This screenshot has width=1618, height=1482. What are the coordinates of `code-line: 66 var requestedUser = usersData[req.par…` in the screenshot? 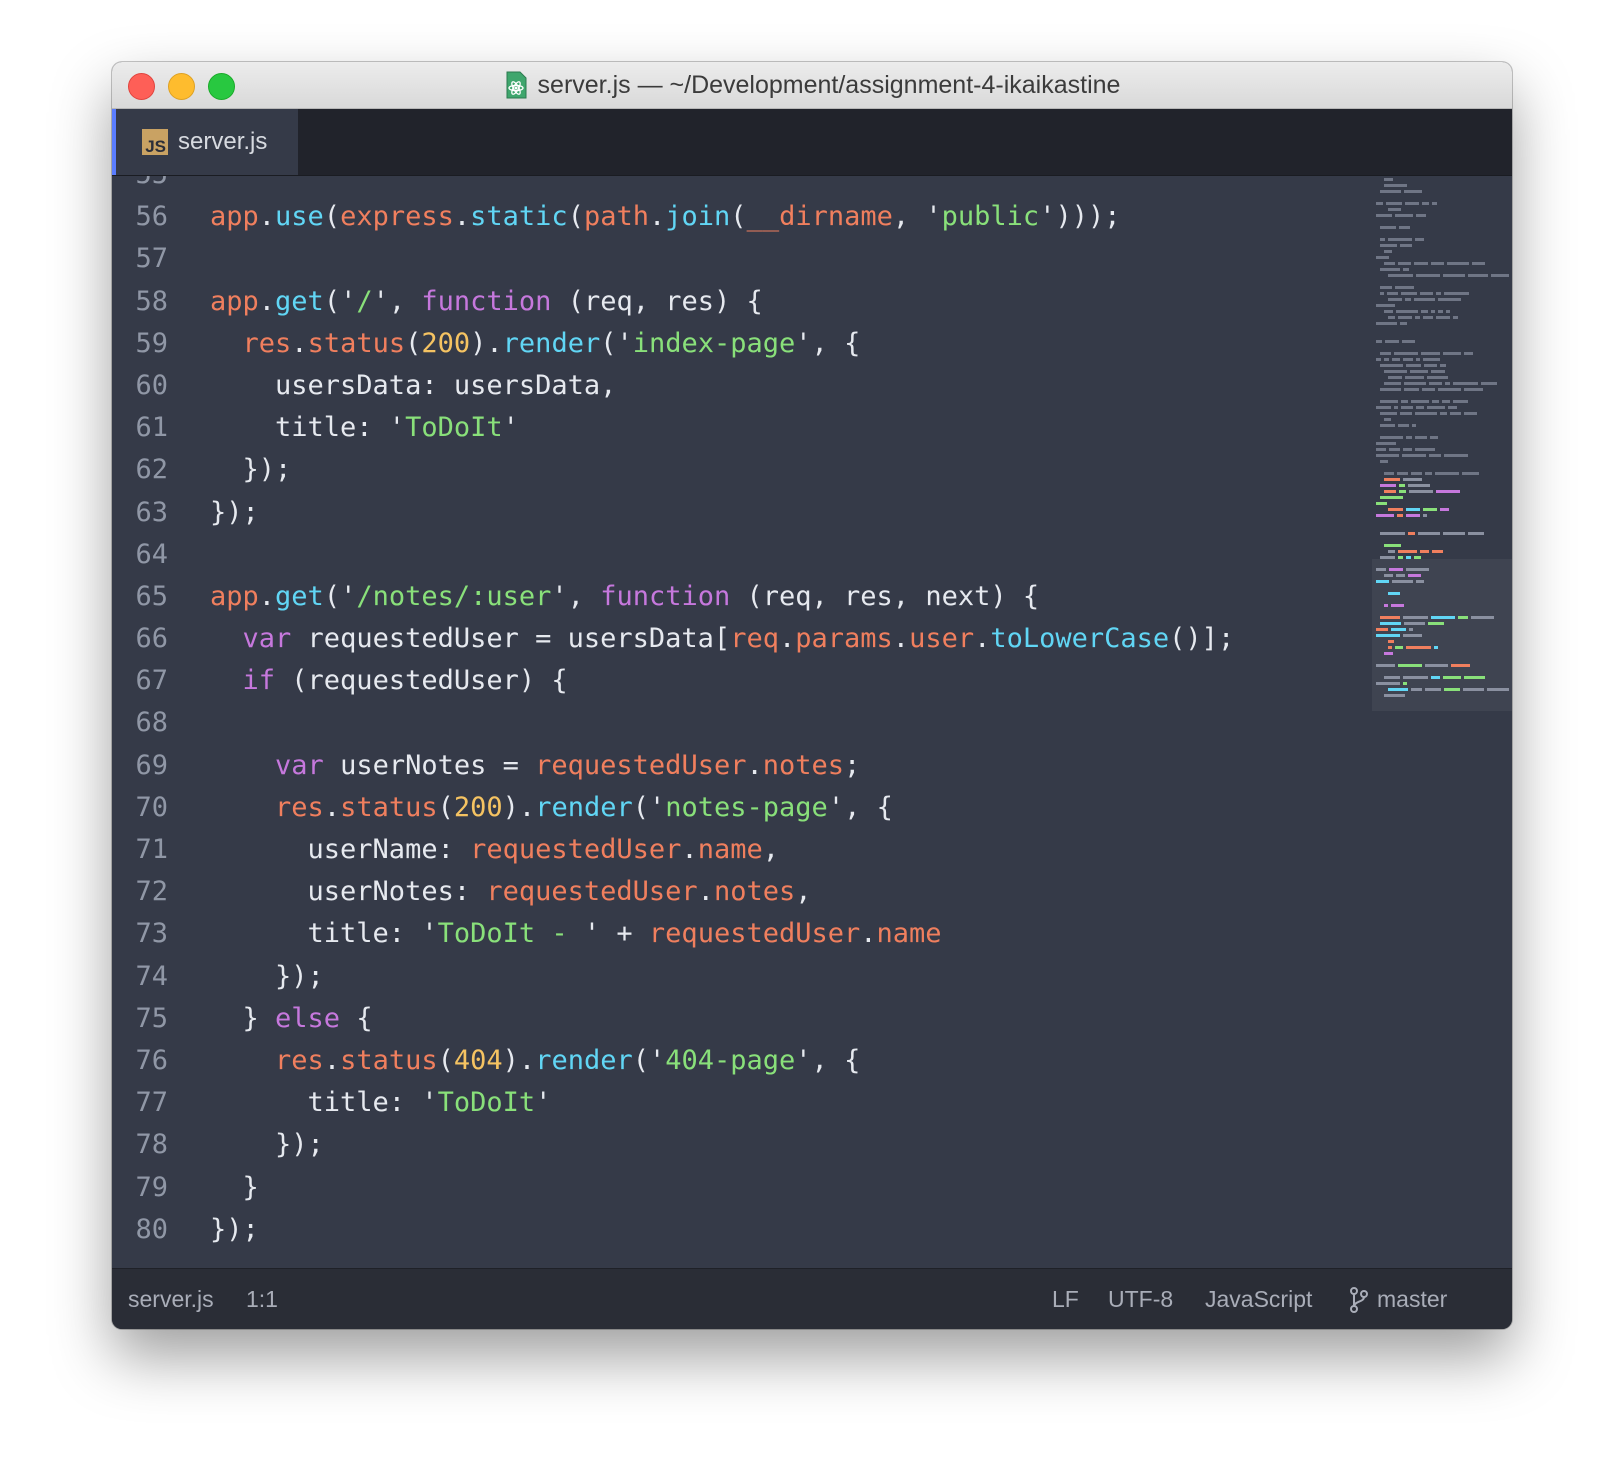 It's located at (673, 639).